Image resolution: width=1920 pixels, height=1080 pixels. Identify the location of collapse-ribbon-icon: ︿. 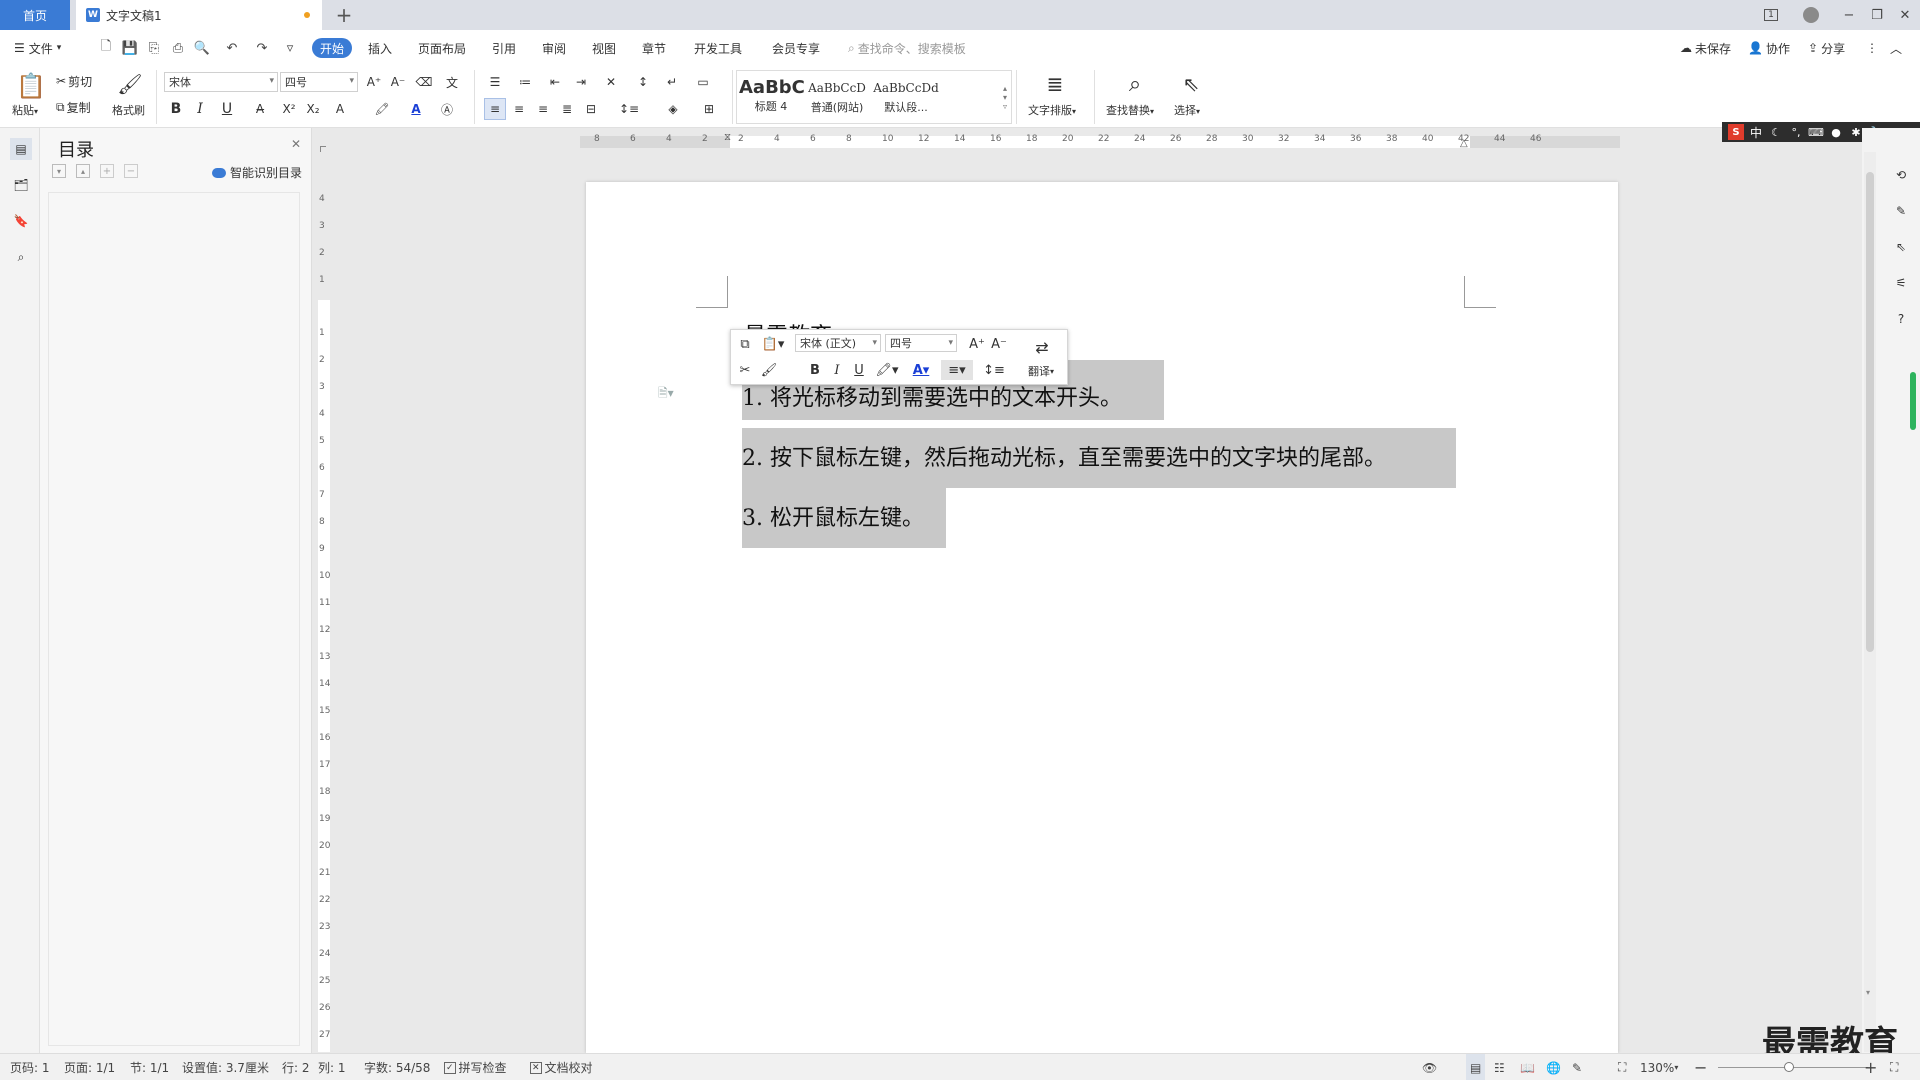
(1896, 48).